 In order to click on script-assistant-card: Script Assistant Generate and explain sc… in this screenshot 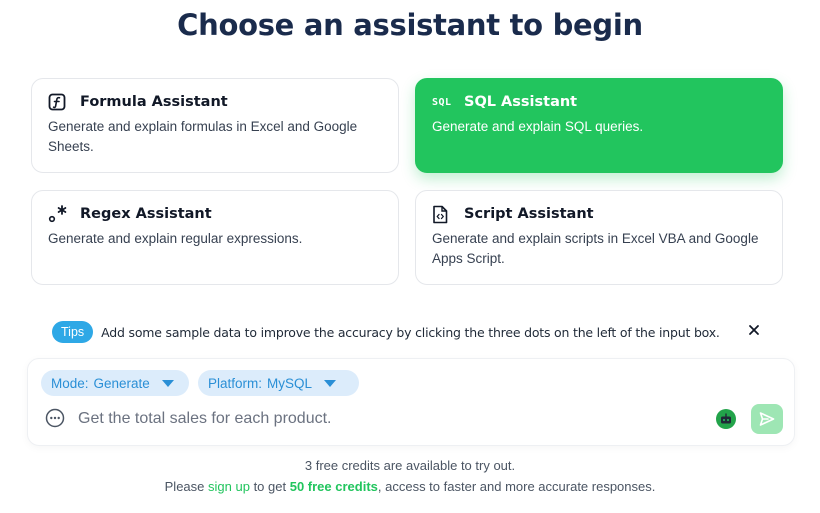, I will do `click(599, 237)`.